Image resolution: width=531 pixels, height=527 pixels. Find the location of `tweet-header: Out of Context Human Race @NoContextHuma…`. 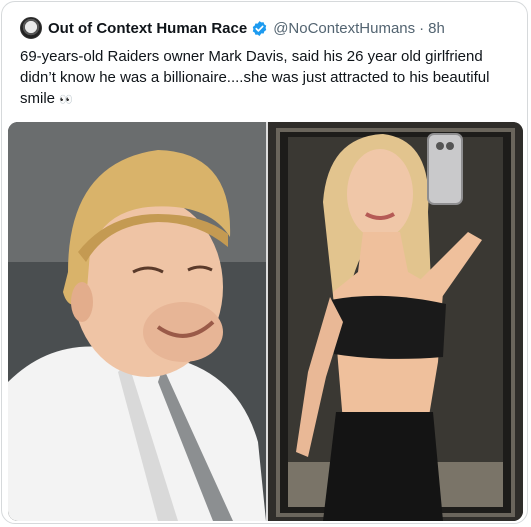

tweet-header: Out of Context Human Race @NoContextHuma… is located at coordinates (267, 28).